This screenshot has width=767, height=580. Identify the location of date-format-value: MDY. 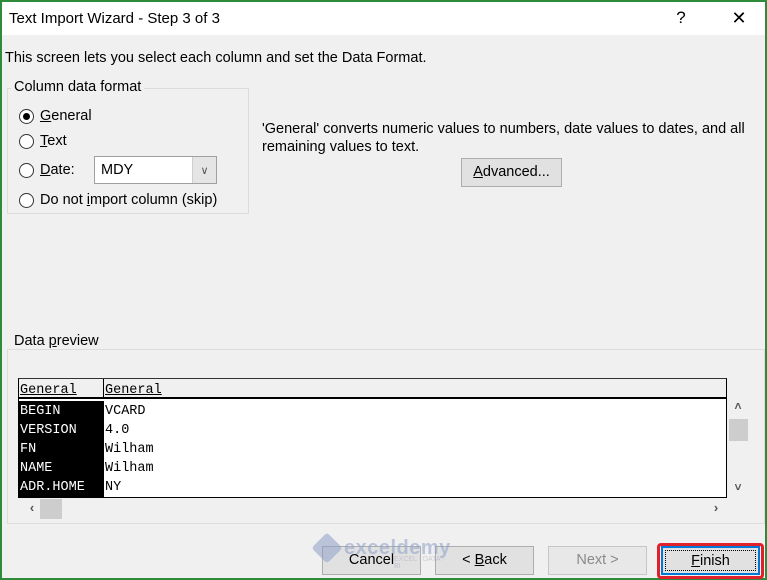
(117, 170).